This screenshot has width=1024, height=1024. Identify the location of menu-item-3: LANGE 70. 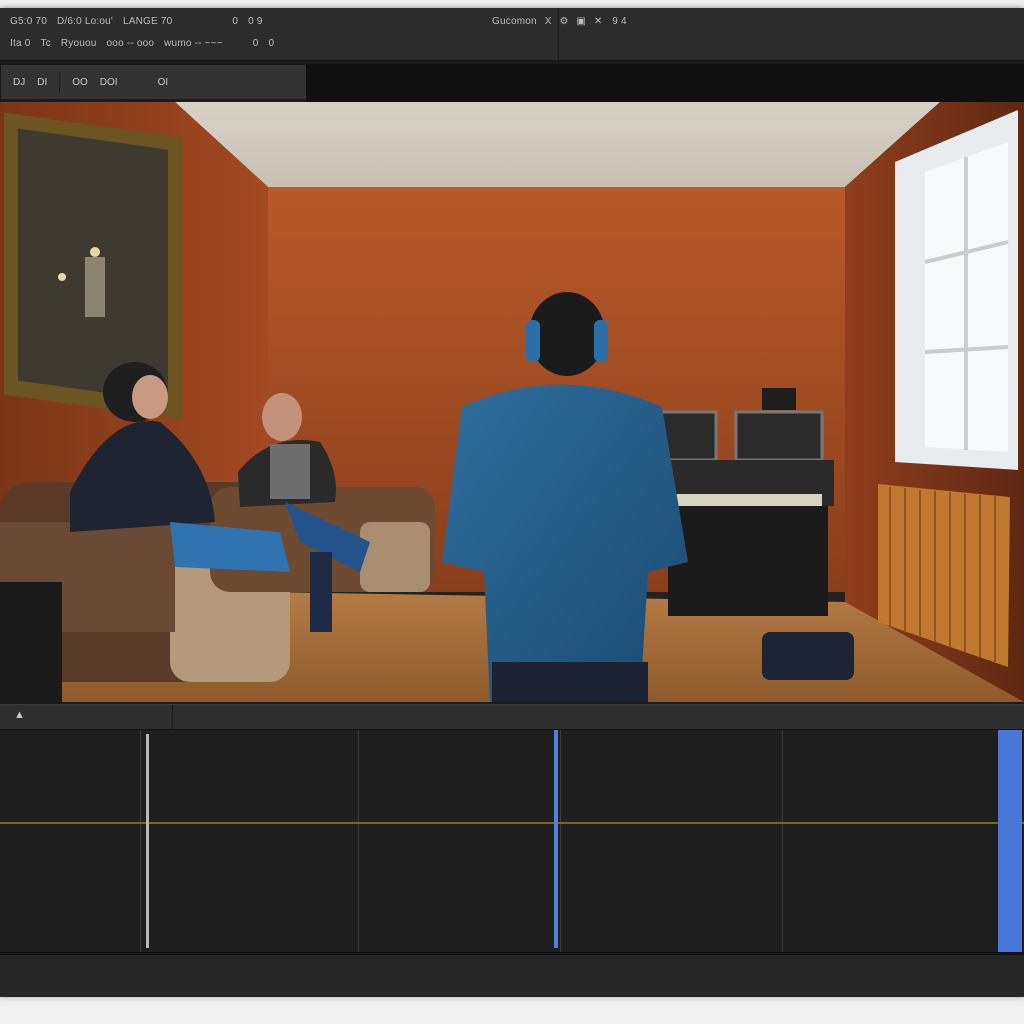
(147, 21).